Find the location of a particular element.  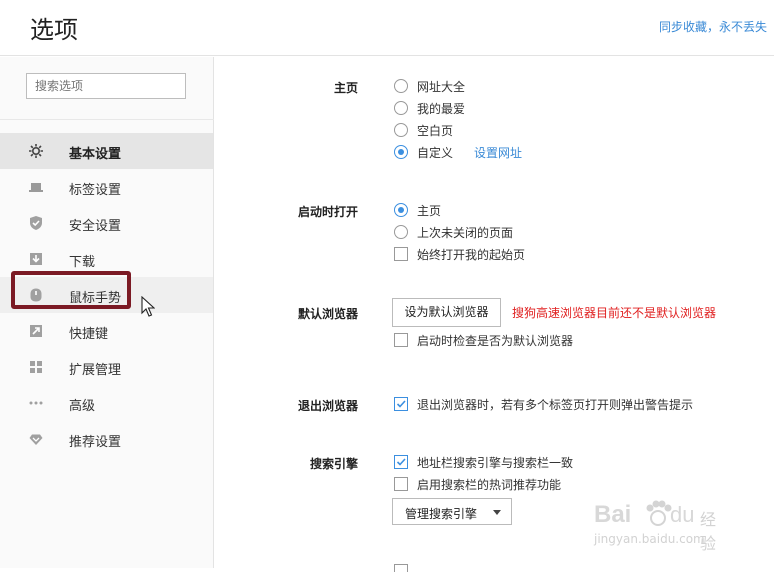

watermark-text: 经验 is located at coordinates (708, 531).